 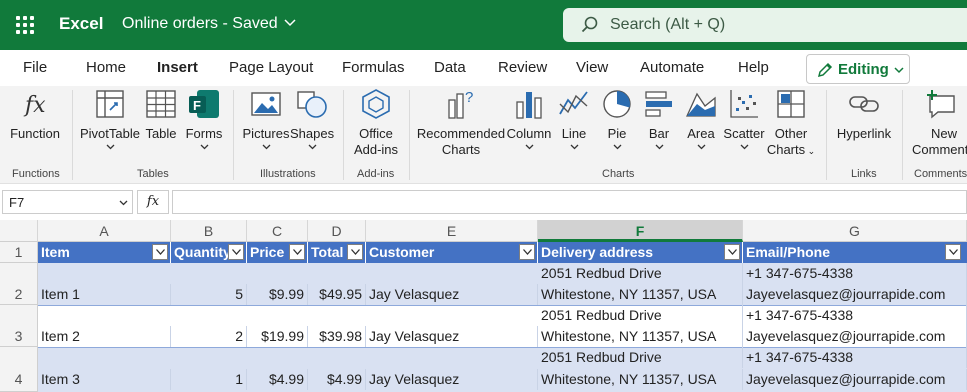 What do you see at coordinates (200, 24) in the screenshot?
I see `document-title: Online orders - Saved` at bounding box center [200, 24].